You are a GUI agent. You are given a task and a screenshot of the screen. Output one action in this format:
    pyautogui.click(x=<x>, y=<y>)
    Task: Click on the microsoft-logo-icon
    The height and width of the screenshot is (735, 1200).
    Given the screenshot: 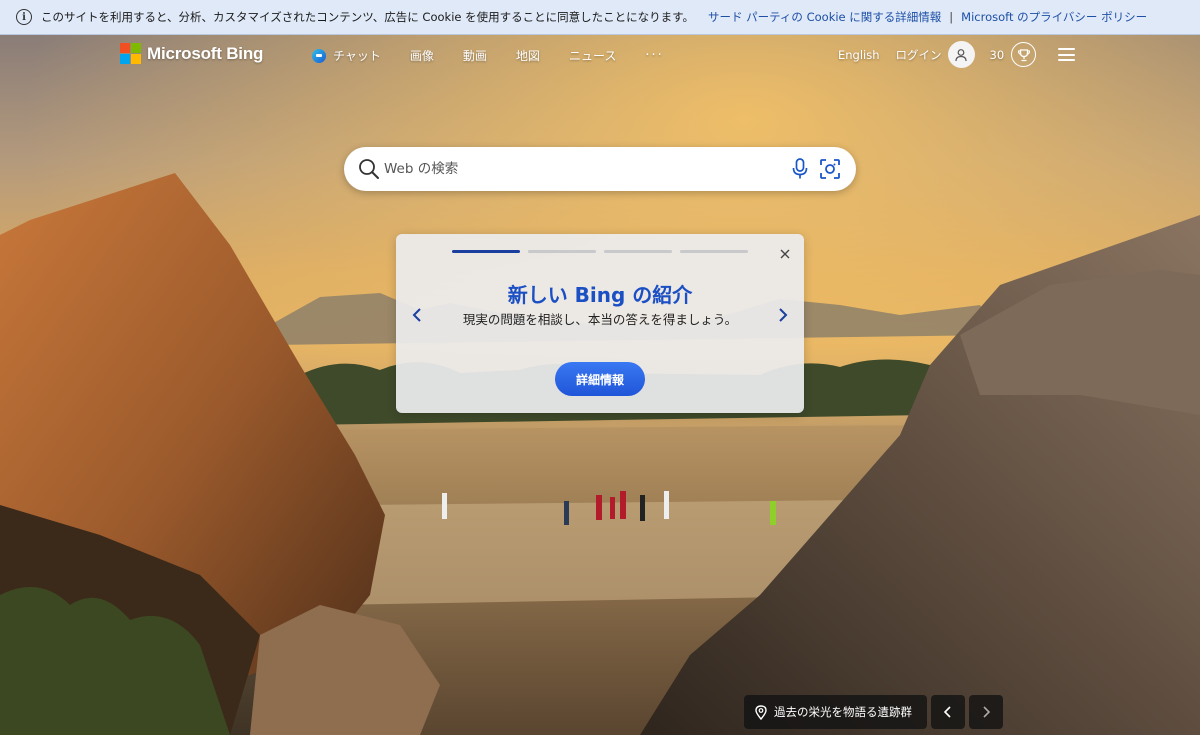 What is the action you would take?
    pyautogui.click(x=130, y=53)
    